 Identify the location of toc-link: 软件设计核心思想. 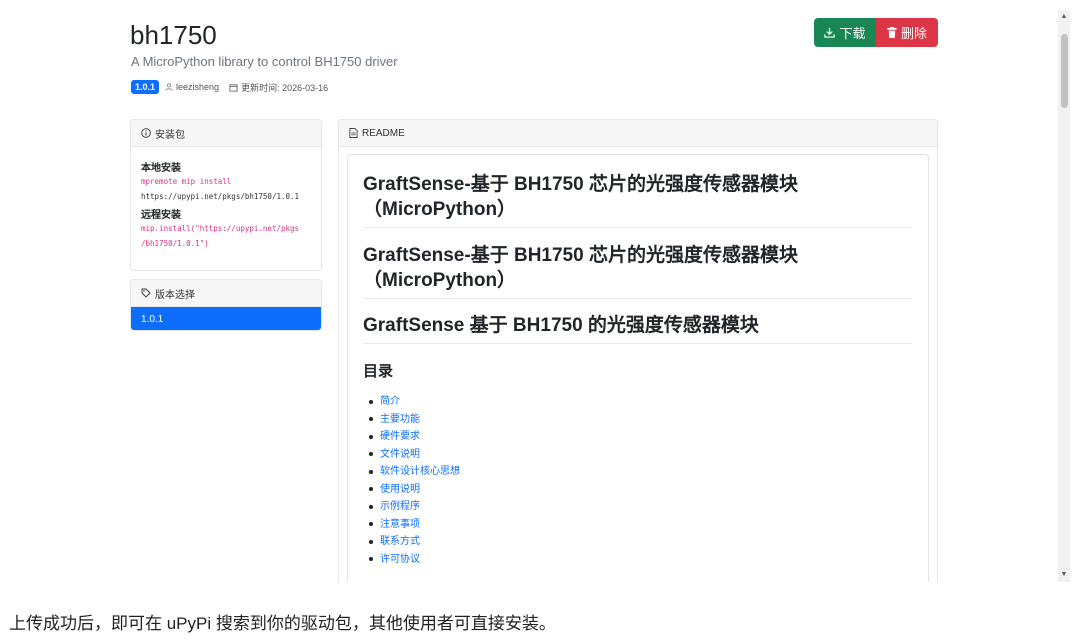
(648, 472).